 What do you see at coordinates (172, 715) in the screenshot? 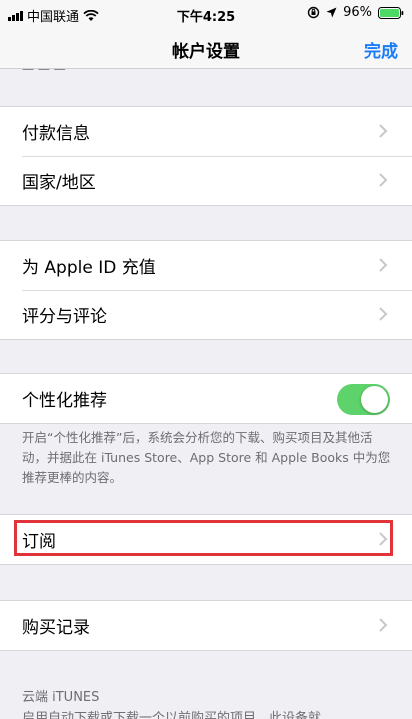
I see `itunes-cloud-partial-text: 启用自动下载或下载一个以前购买的项目，此设备就` at bounding box center [172, 715].